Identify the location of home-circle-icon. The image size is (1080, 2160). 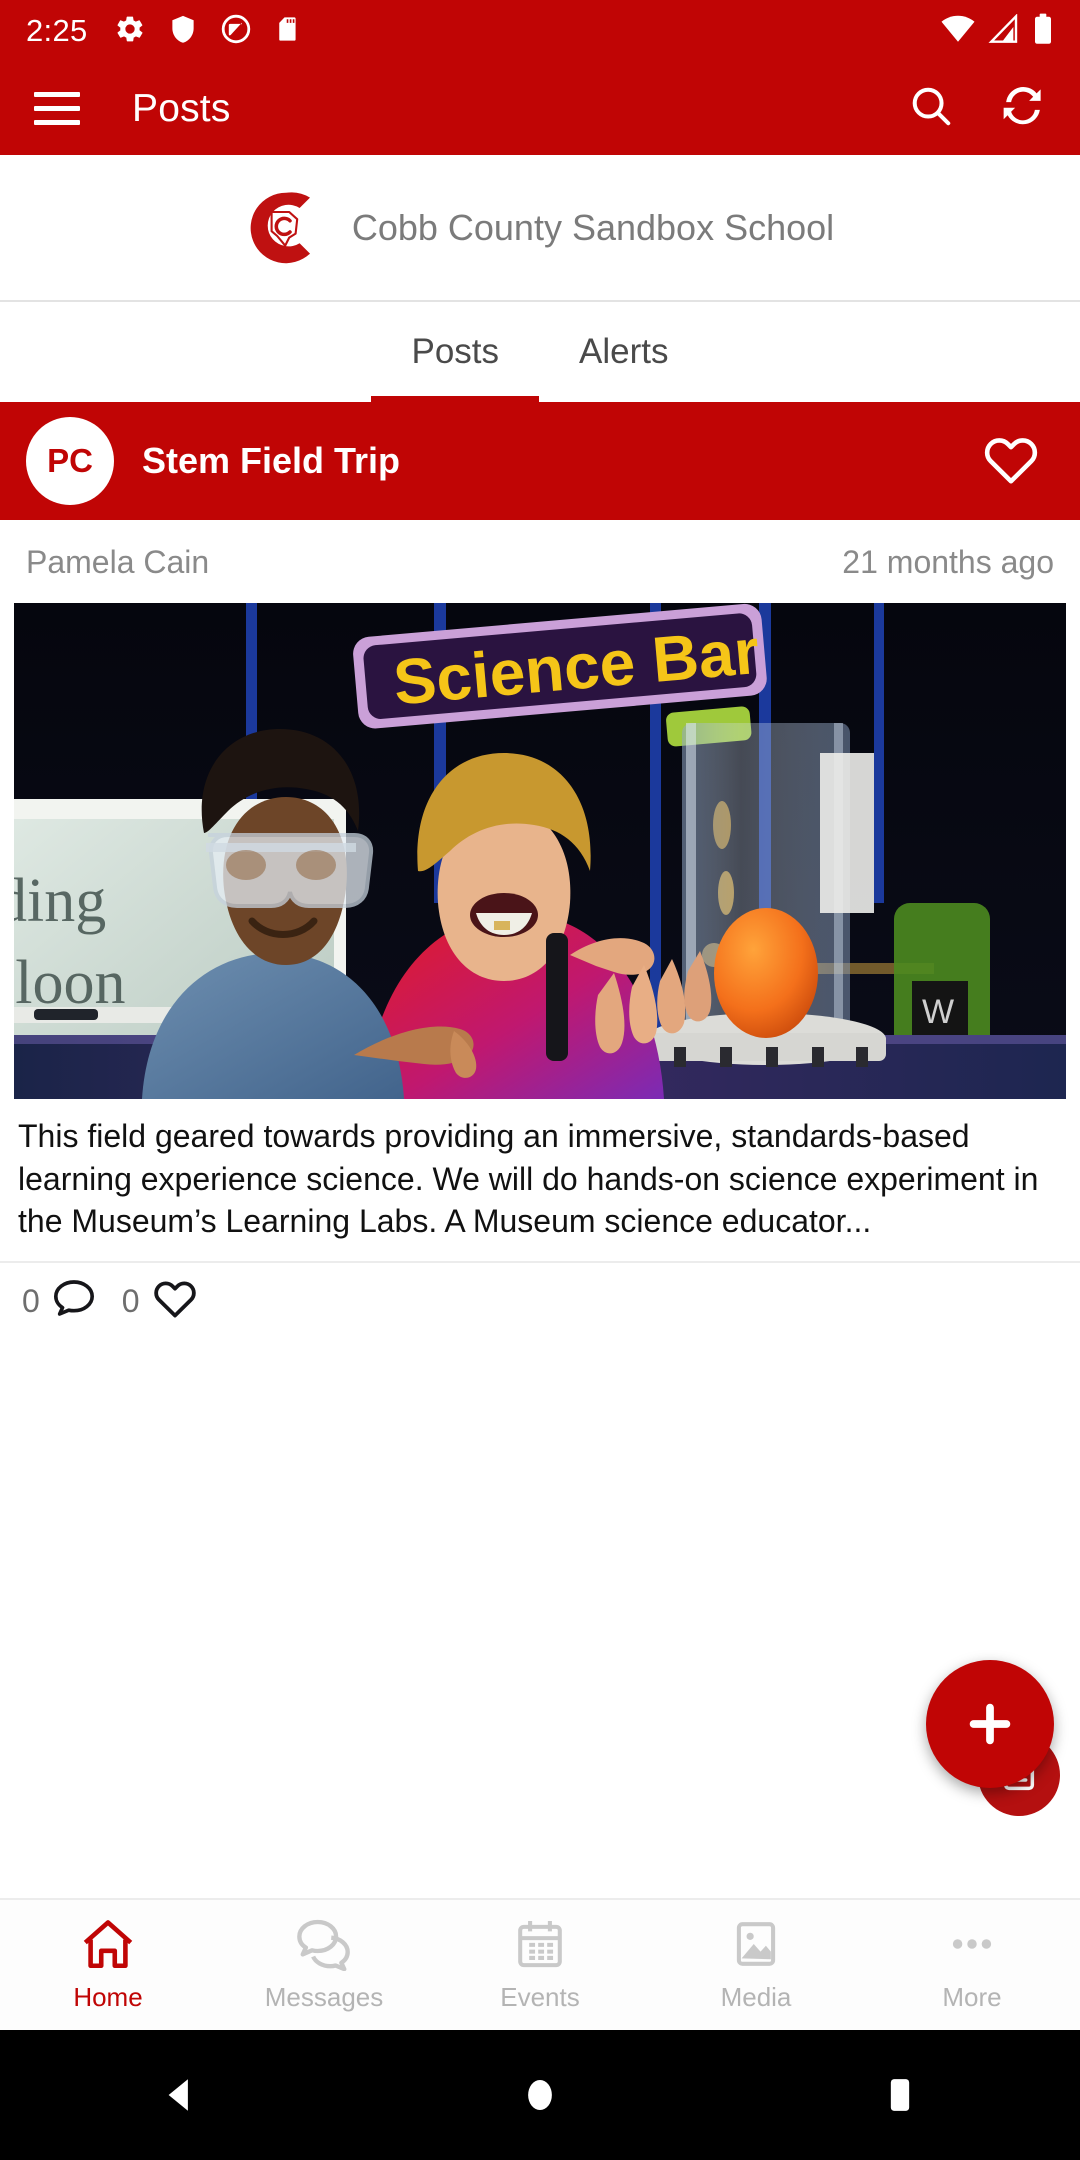
(540, 2095).